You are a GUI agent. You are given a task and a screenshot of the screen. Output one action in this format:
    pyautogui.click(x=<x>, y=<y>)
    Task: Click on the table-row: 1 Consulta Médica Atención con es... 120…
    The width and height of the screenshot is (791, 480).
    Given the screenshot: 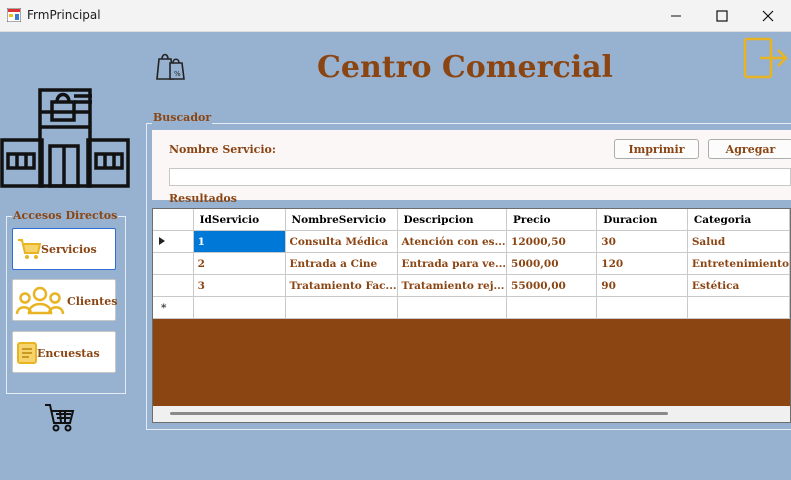 What is the action you would take?
    pyautogui.click(x=471, y=241)
    